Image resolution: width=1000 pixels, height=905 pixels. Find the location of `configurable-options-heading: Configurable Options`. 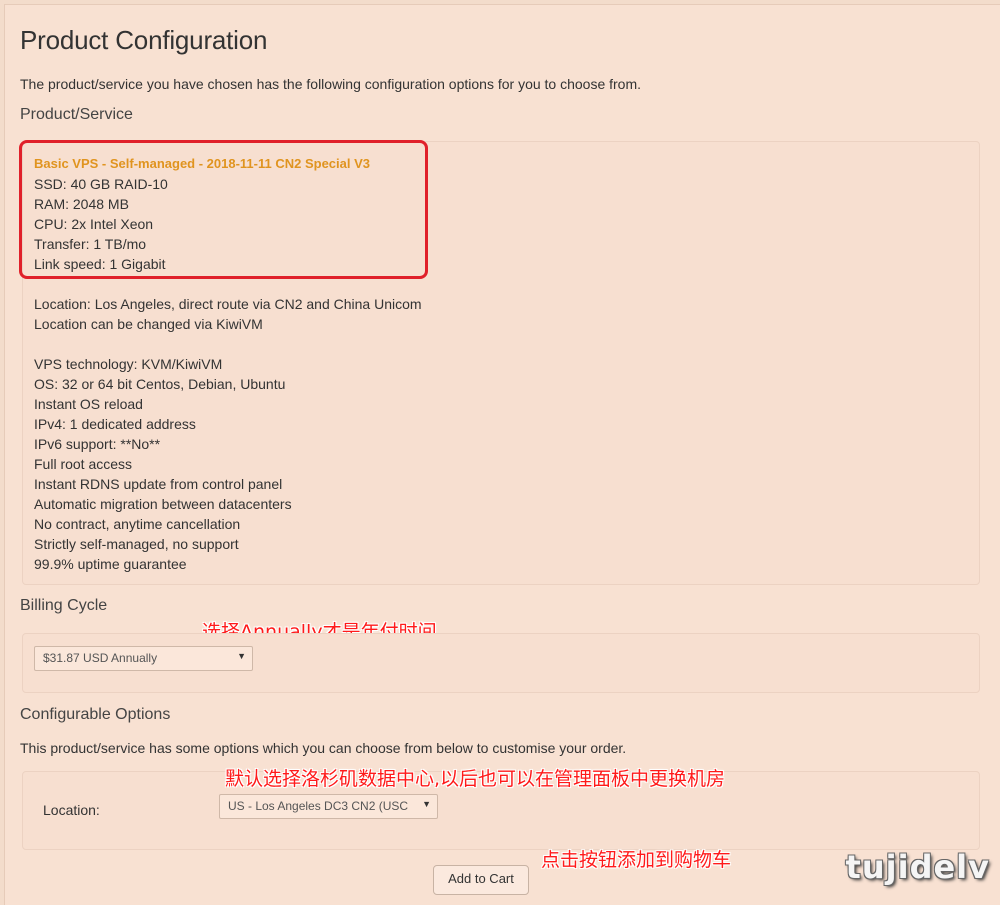

configurable-options-heading: Configurable Options is located at coordinates (95, 714).